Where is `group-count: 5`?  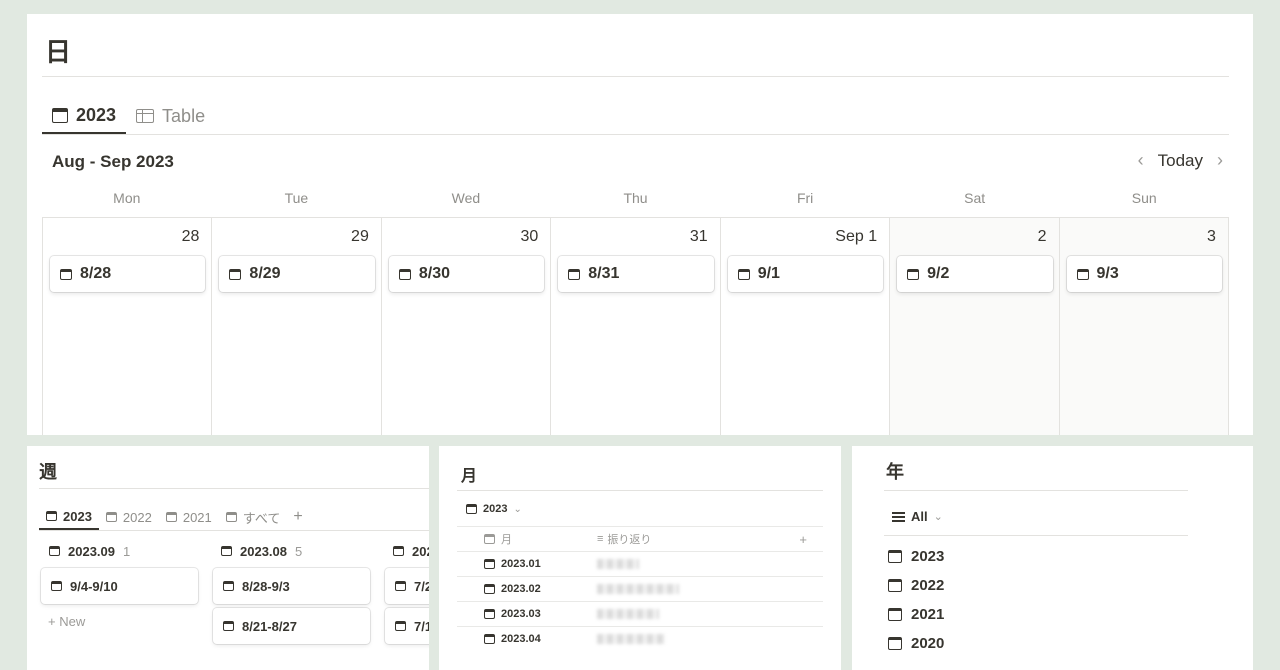
group-count: 5 is located at coordinates (299, 551).